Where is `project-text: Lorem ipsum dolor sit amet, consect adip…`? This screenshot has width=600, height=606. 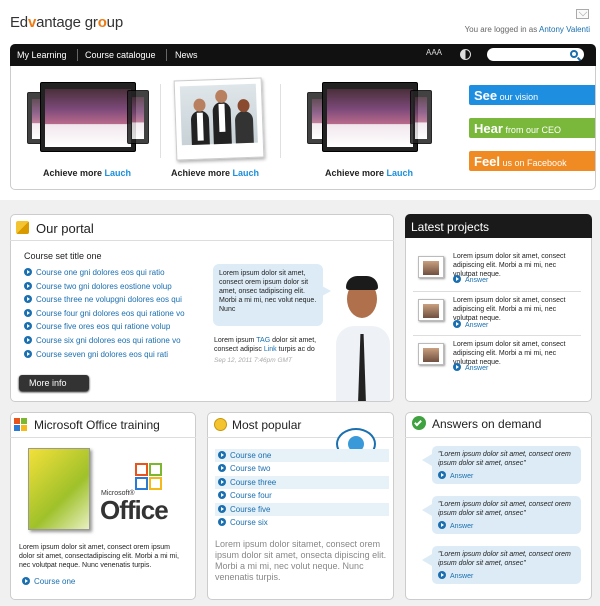 project-text: Lorem ipsum dolor sit amet, consect adip… is located at coordinates (509, 309).